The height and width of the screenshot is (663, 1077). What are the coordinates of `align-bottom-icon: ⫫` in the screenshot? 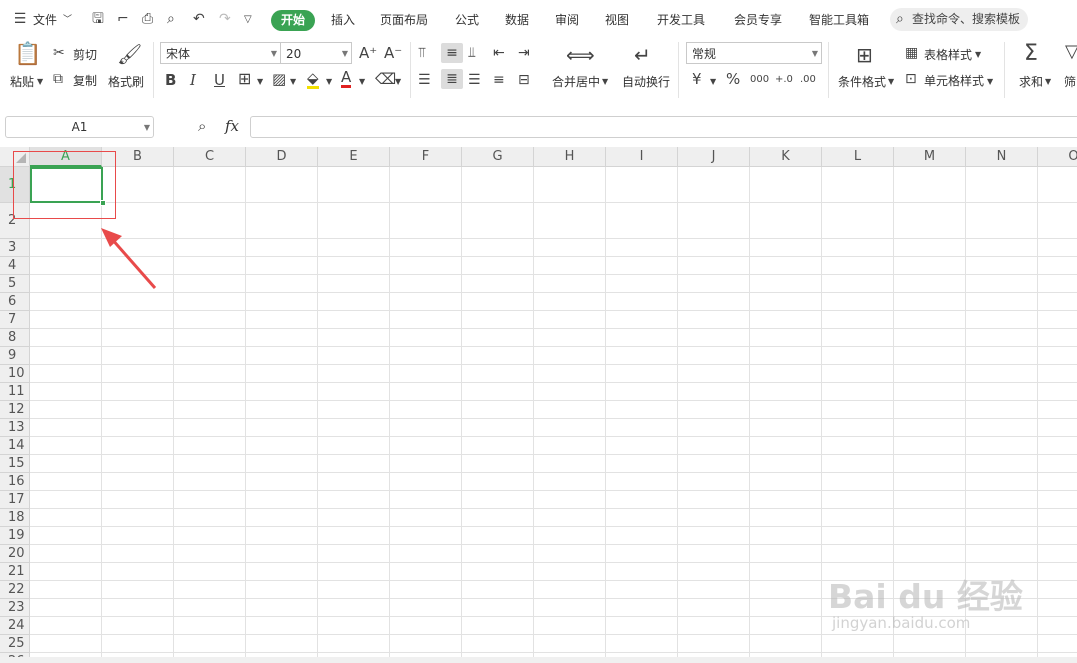 It's located at (472, 53).